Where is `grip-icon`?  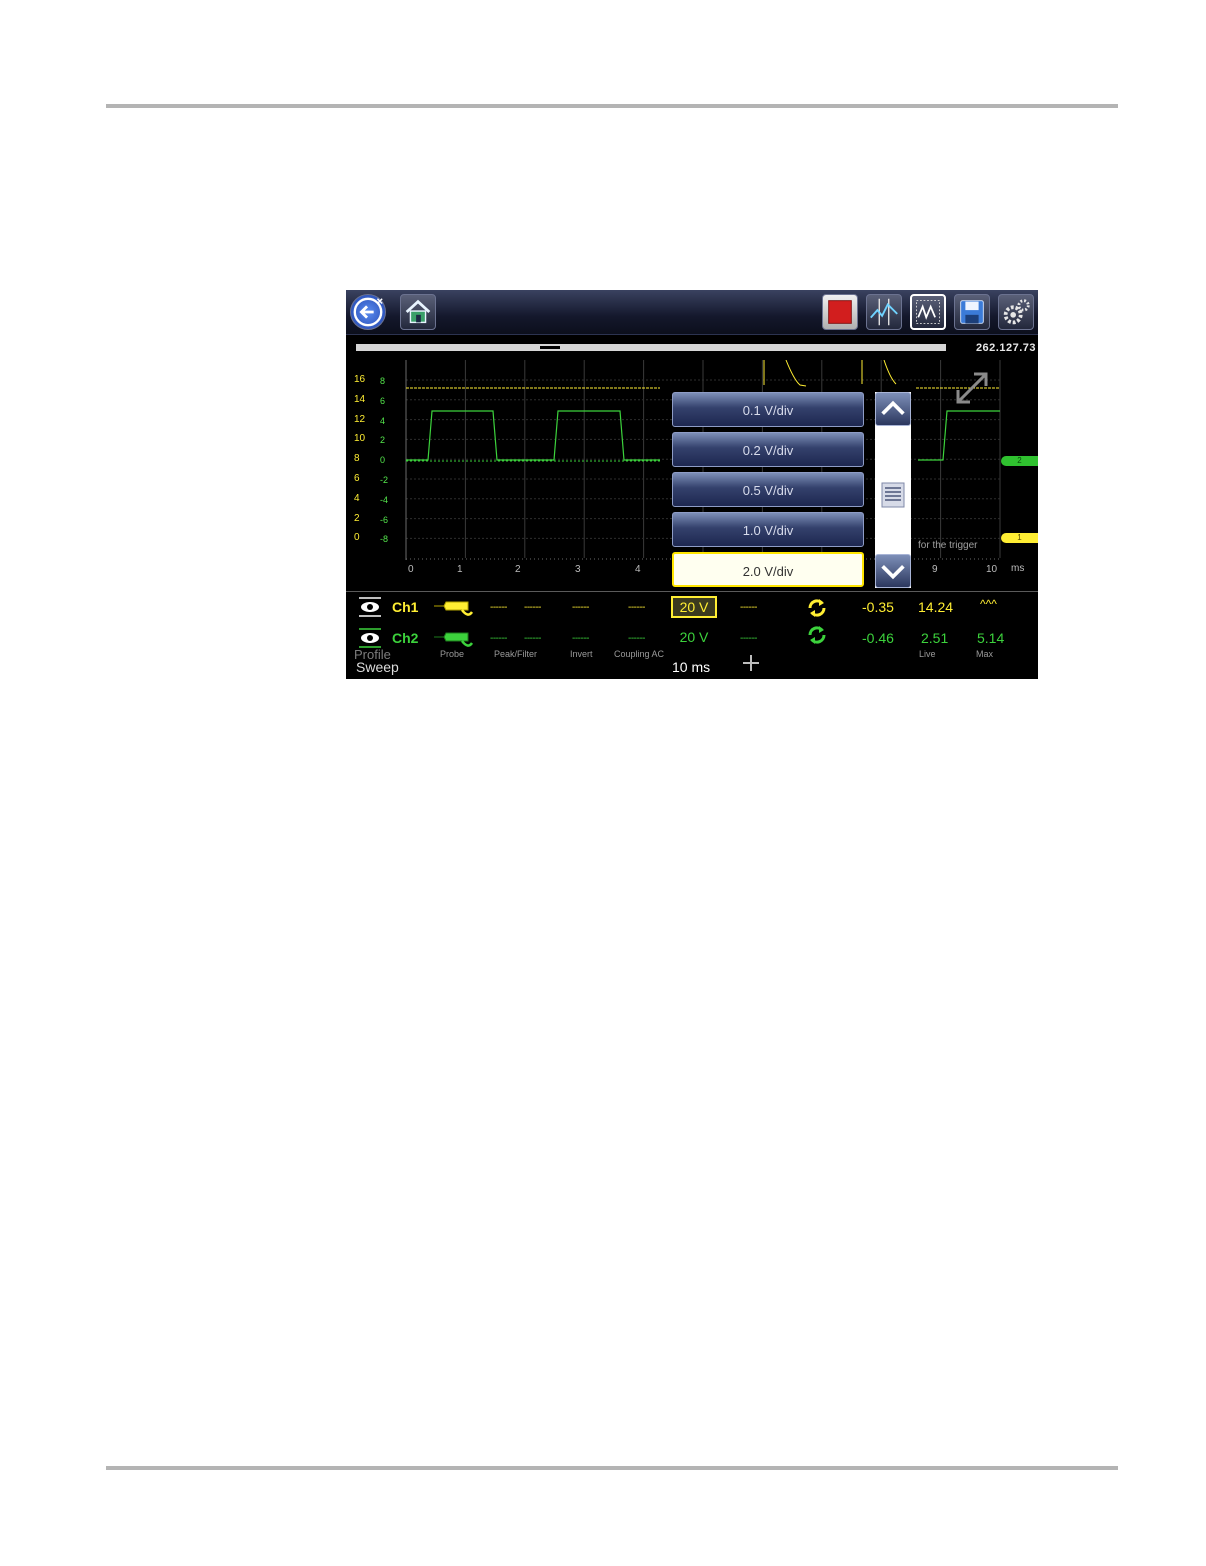 grip-icon is located at coordinates (893, 495).